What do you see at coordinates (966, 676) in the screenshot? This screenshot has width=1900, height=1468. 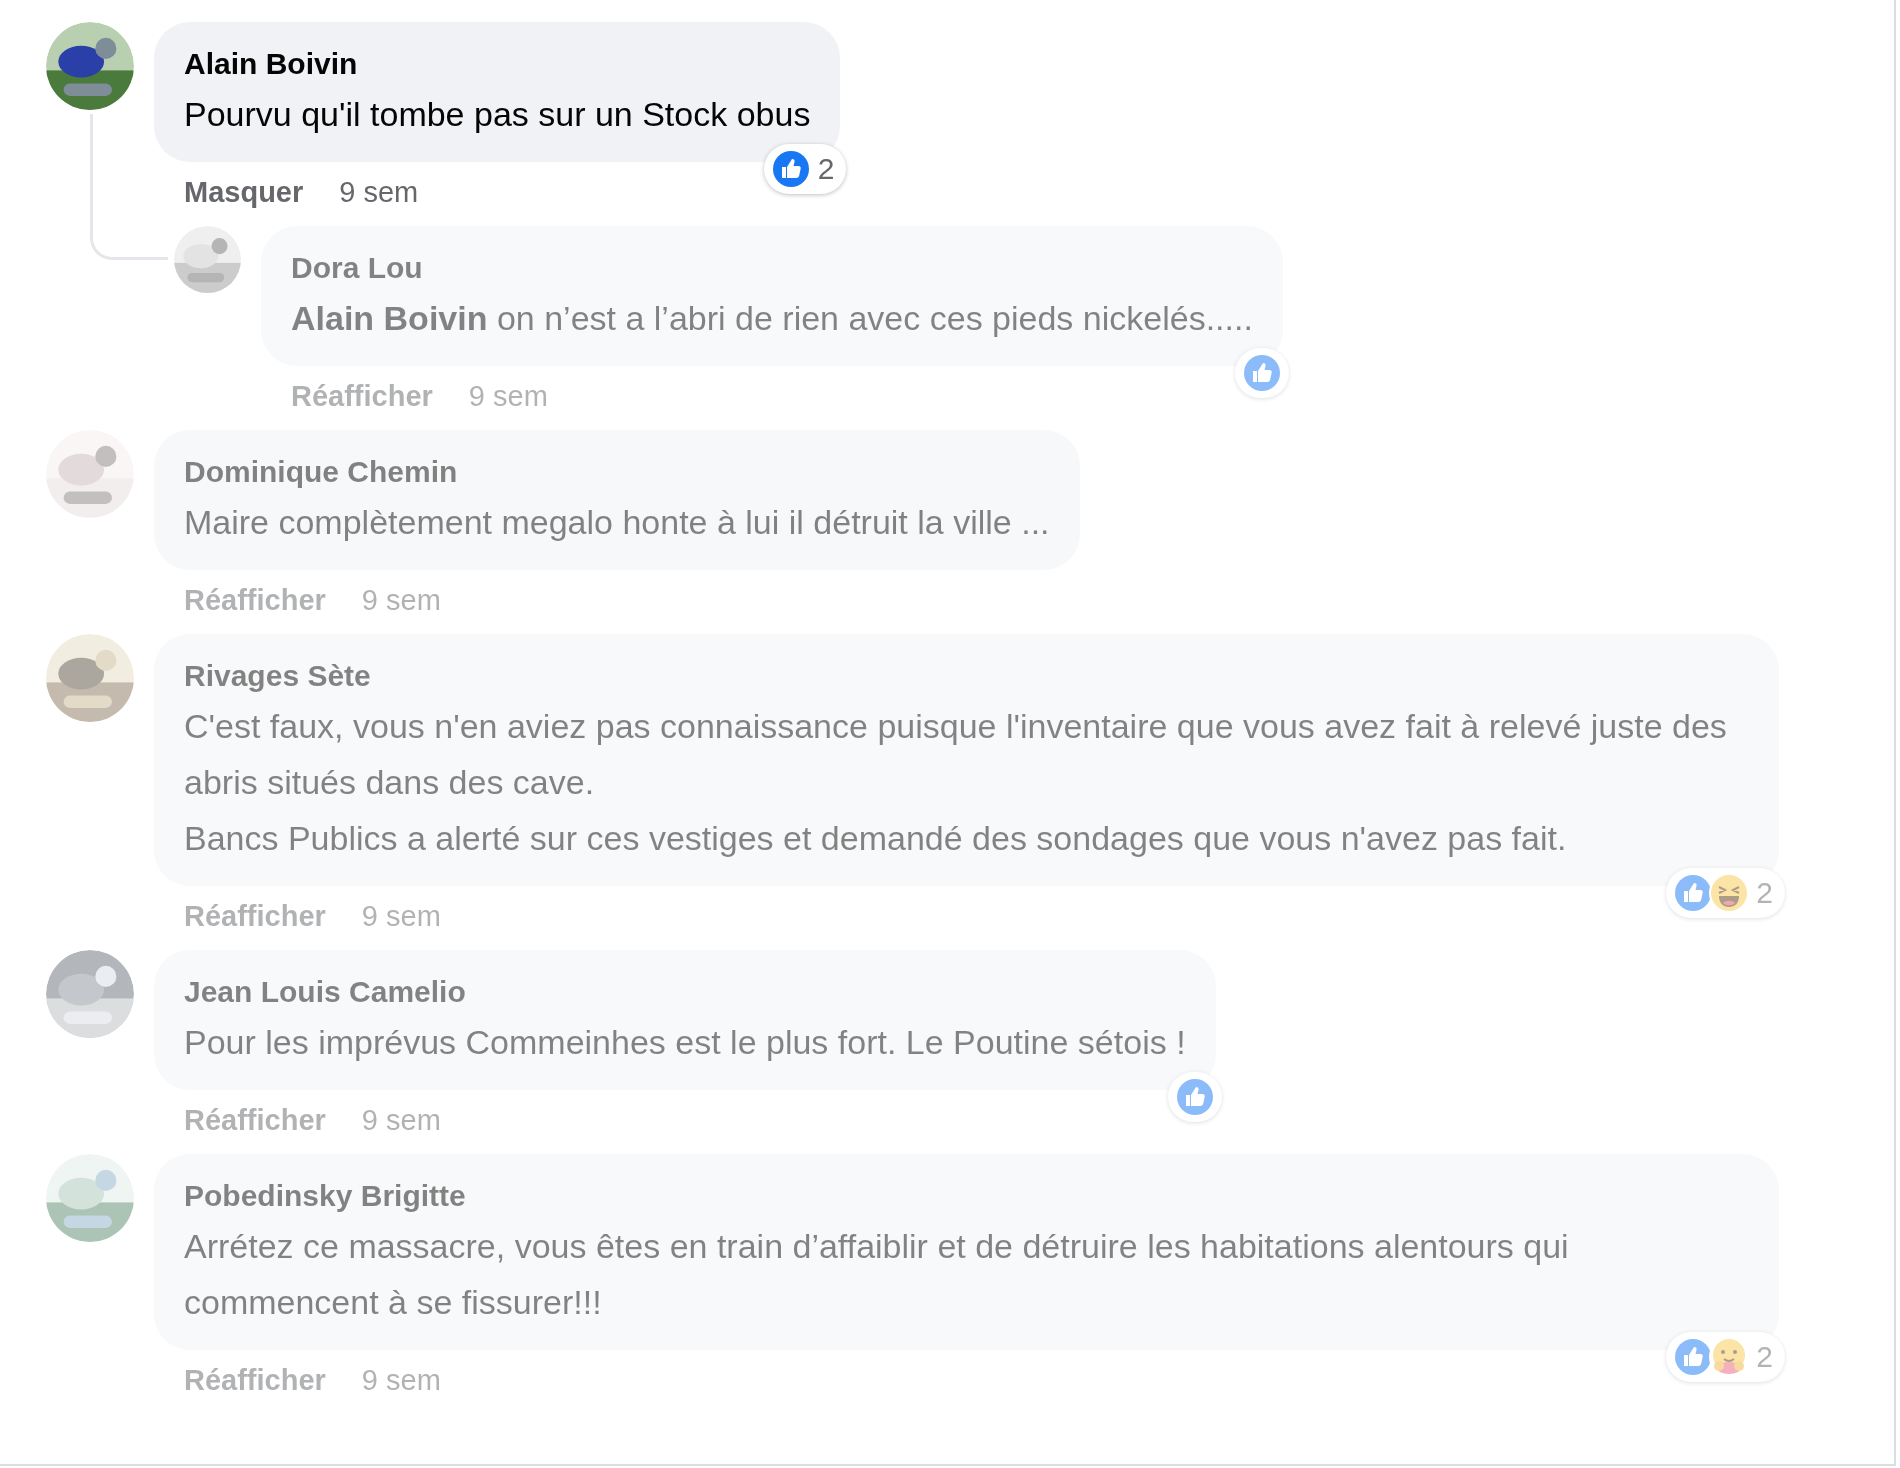 I see `author-name: Rivages Sète` at bounding box center [966, 676].